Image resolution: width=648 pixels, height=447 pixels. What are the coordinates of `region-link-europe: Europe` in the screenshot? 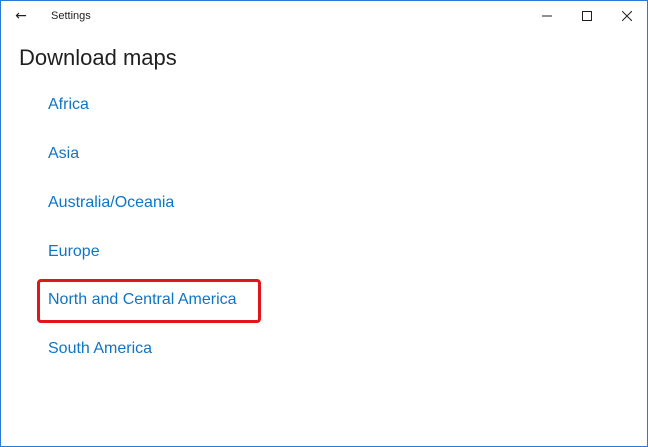 It's located at (74, 252).